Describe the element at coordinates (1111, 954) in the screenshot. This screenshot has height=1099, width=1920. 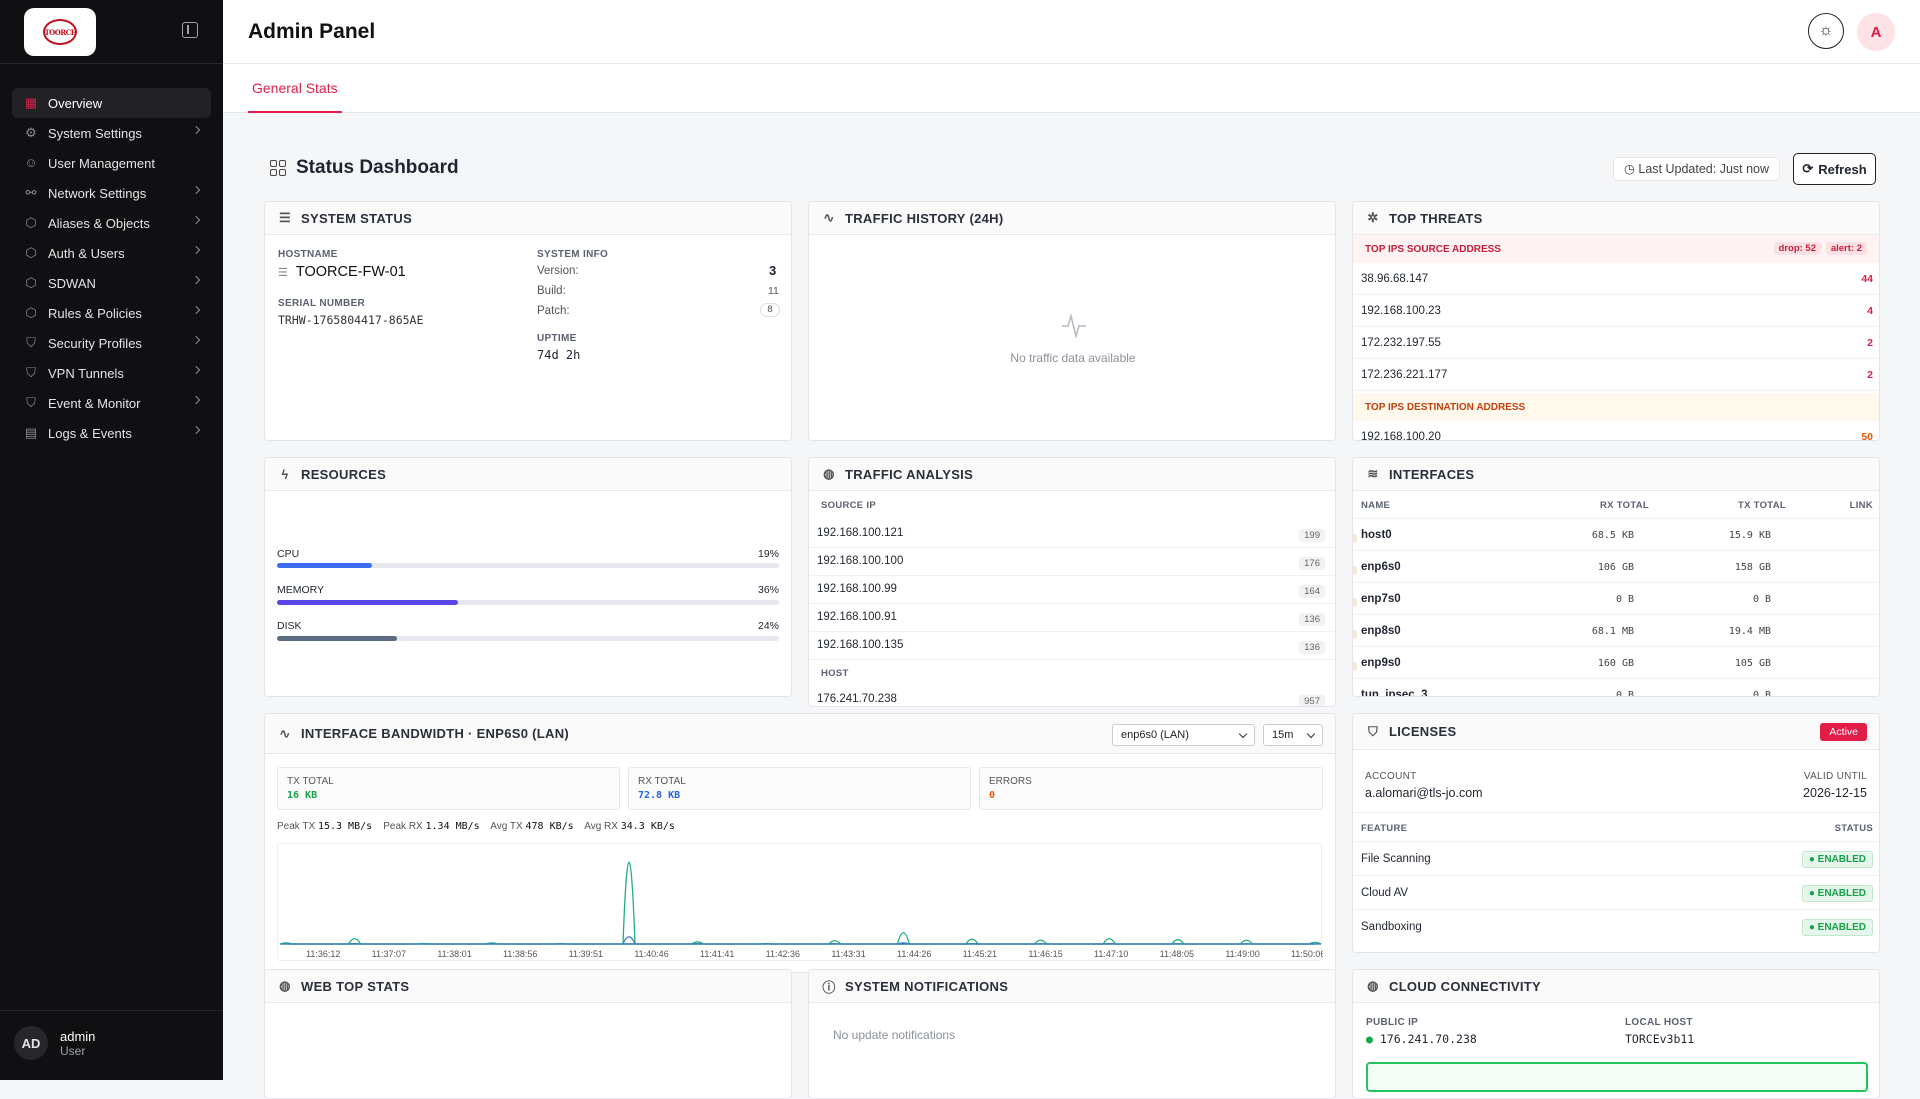
I see `x-tick-label: 11:47:10` at that location.